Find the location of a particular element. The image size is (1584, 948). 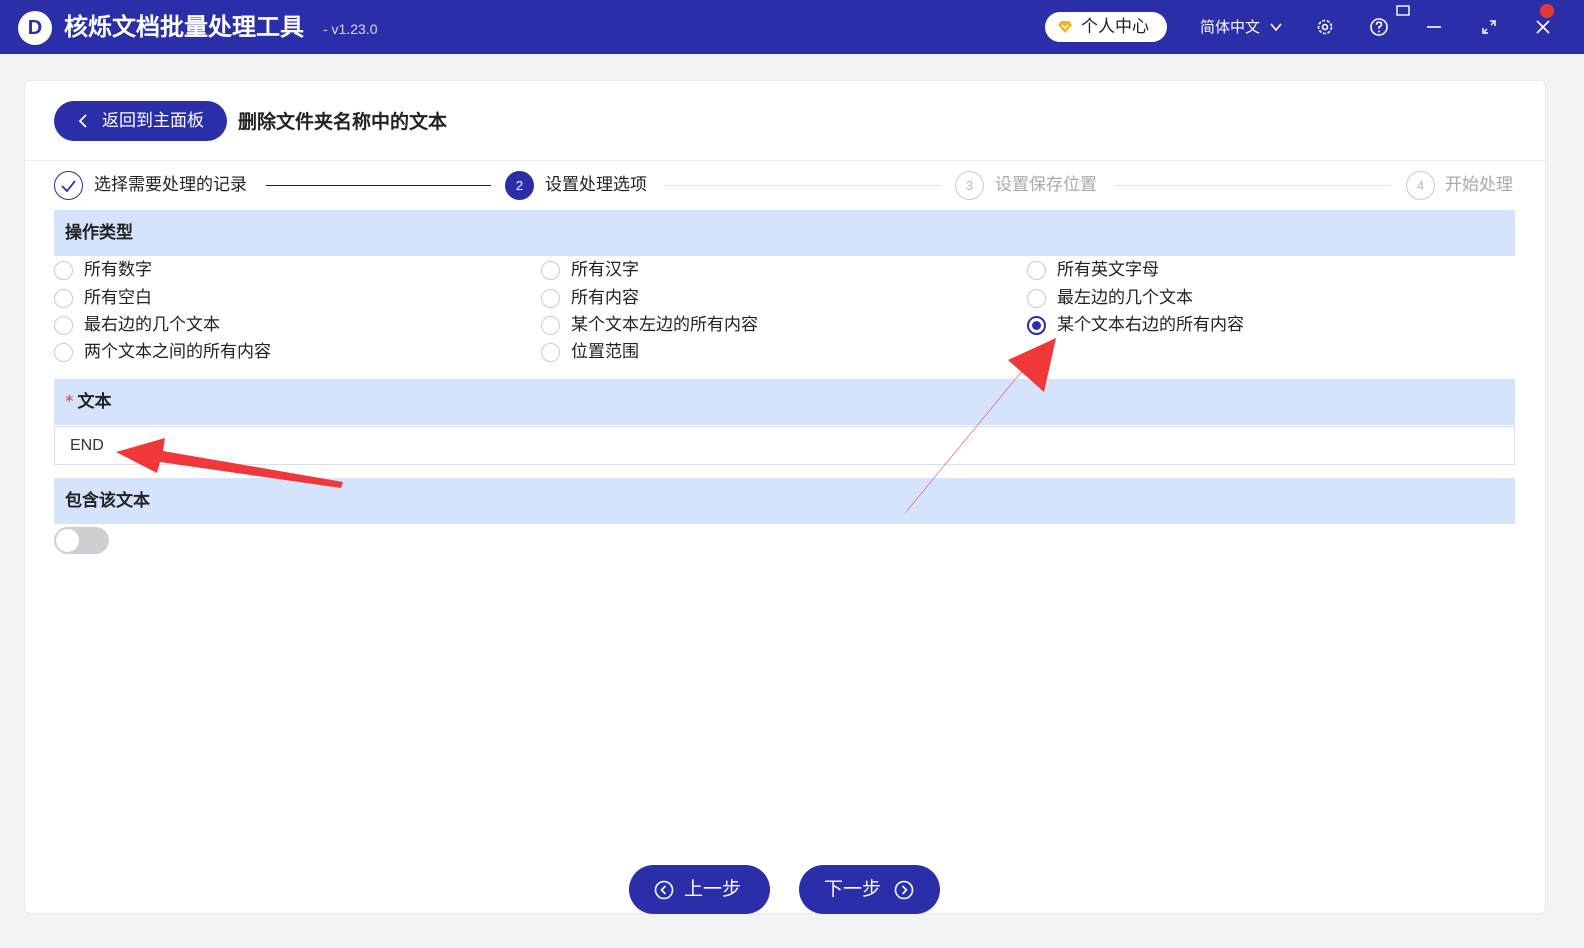

maximize-icon is located at coordinates (1489, 27).